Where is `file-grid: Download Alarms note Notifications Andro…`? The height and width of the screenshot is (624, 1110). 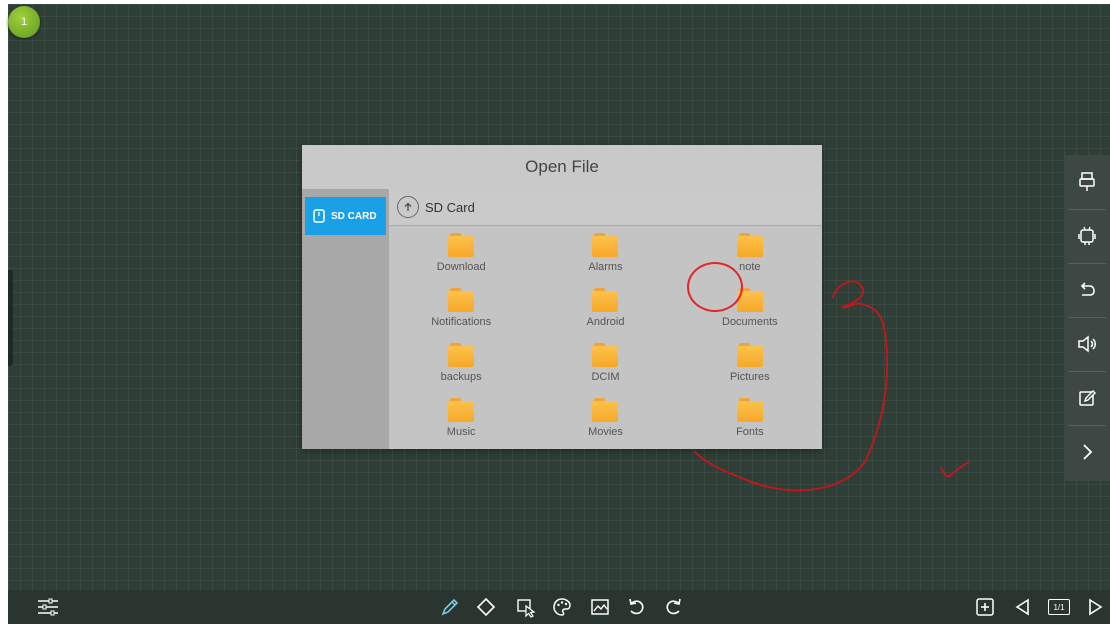 file-grid: Download Alarms note Notifications Andro… is located at coordinates (605, 337).